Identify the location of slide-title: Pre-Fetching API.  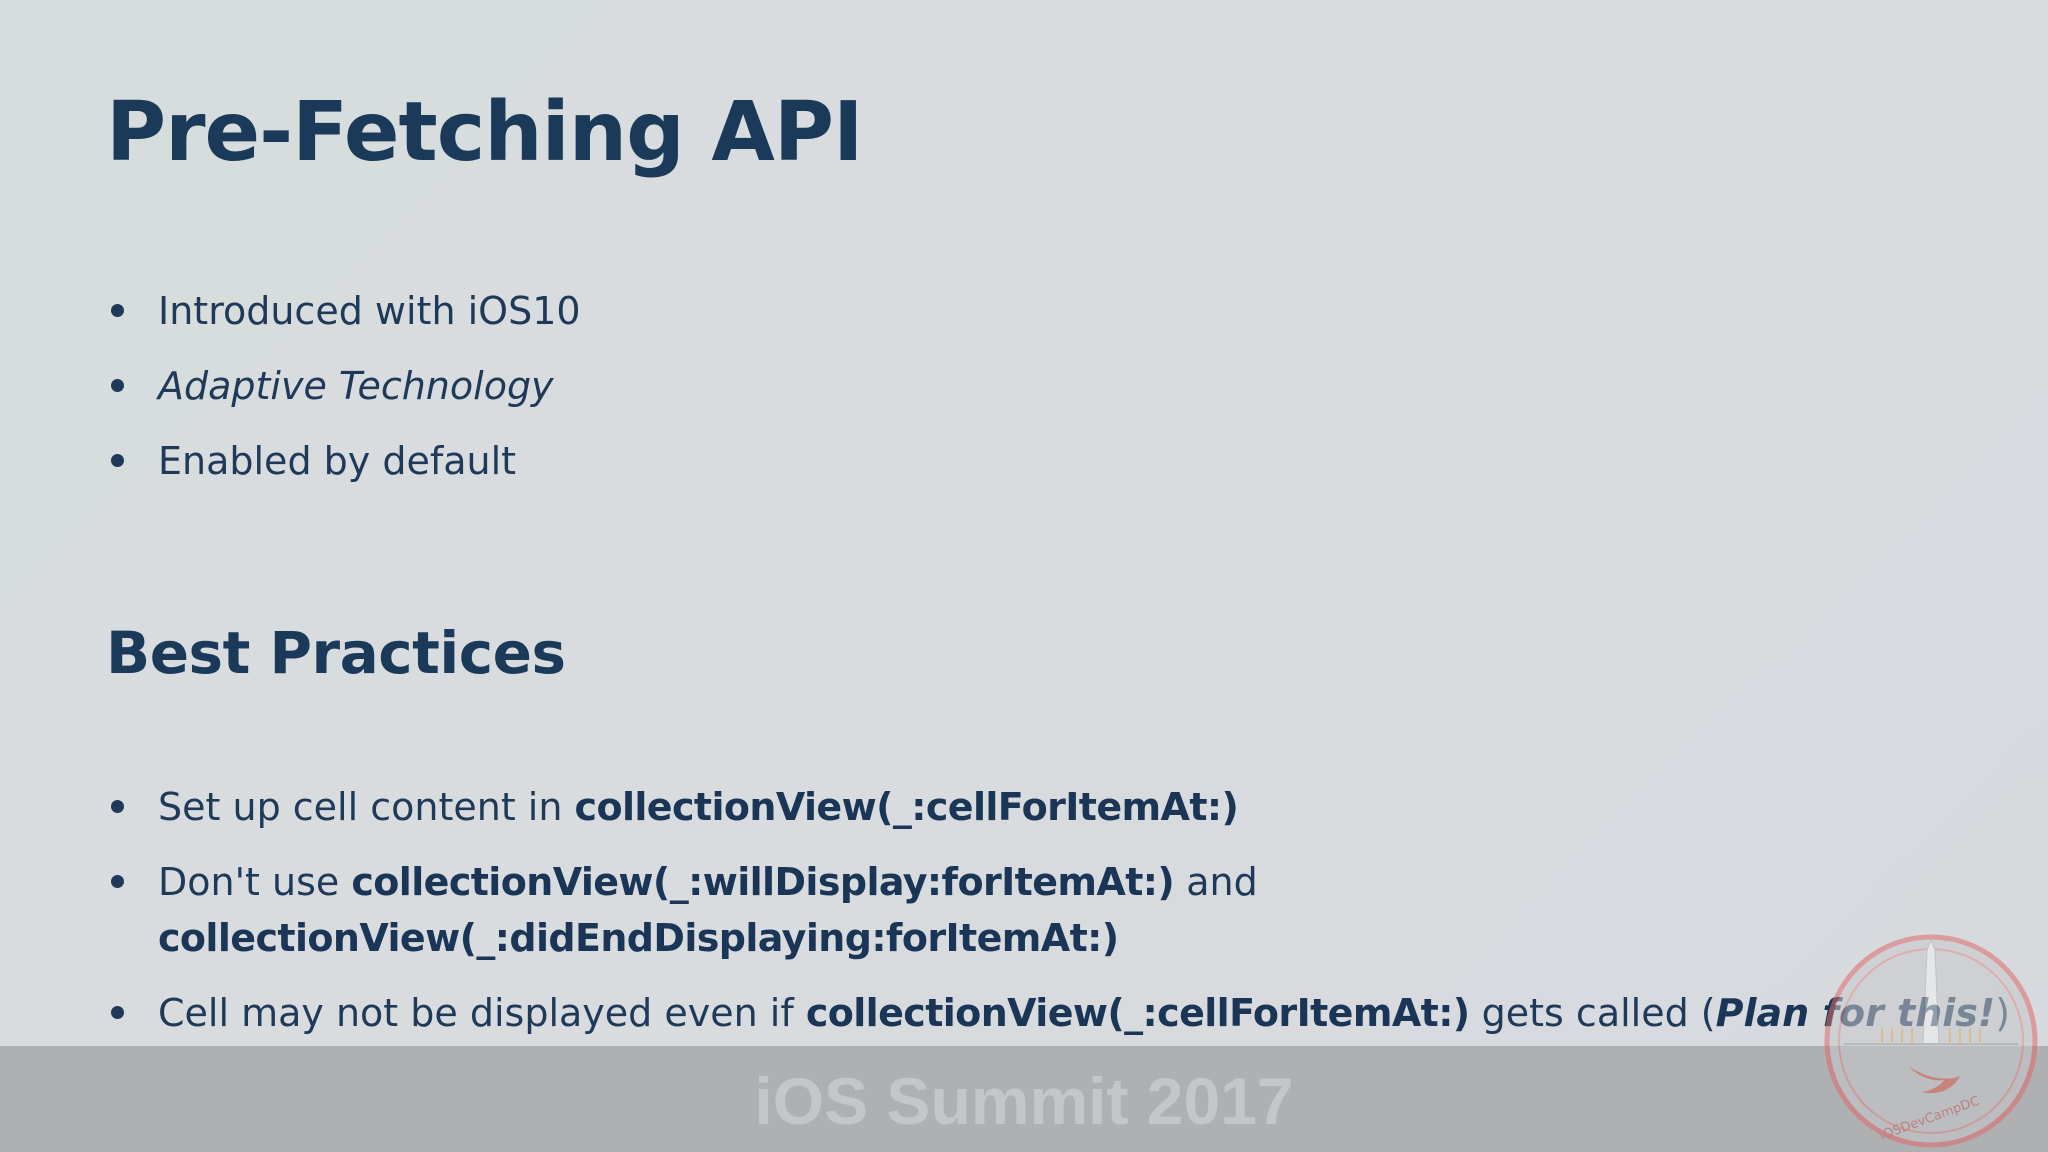
(484, 132).